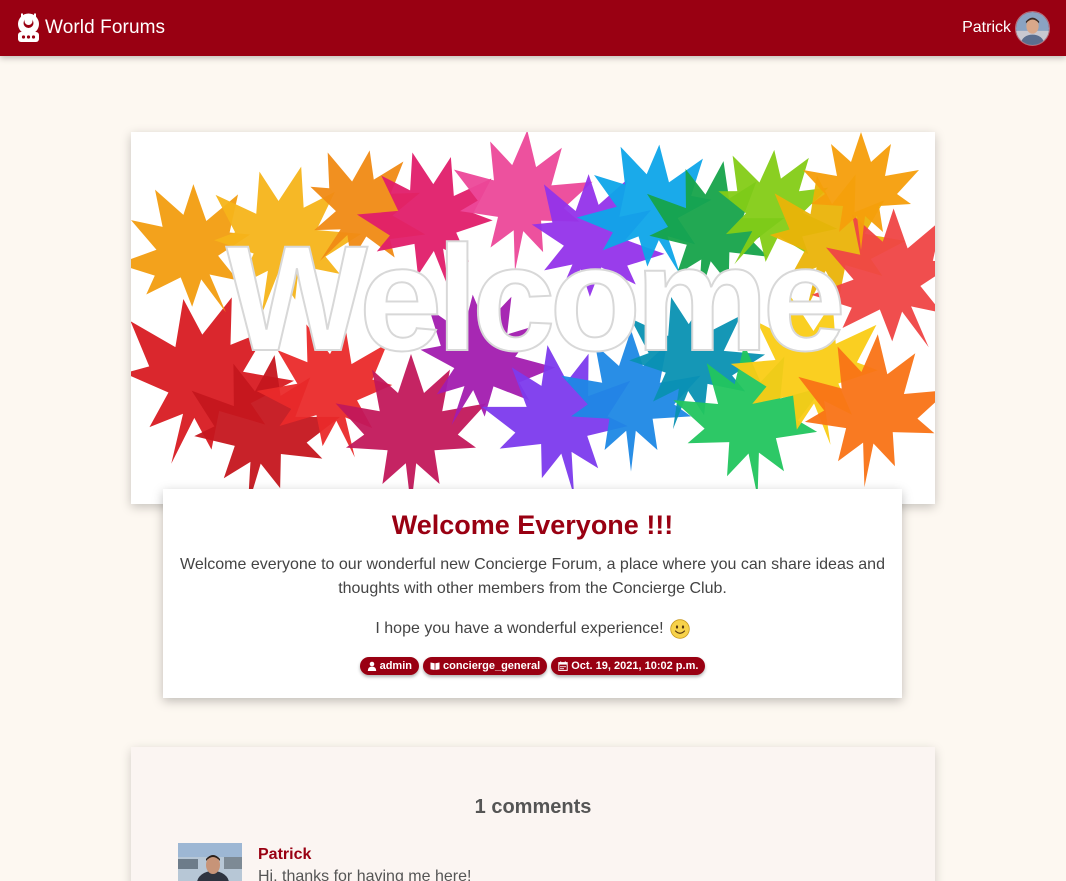  I want to click on post-closing-line: I hope you have a wonderful experience!, so click(532, 629).